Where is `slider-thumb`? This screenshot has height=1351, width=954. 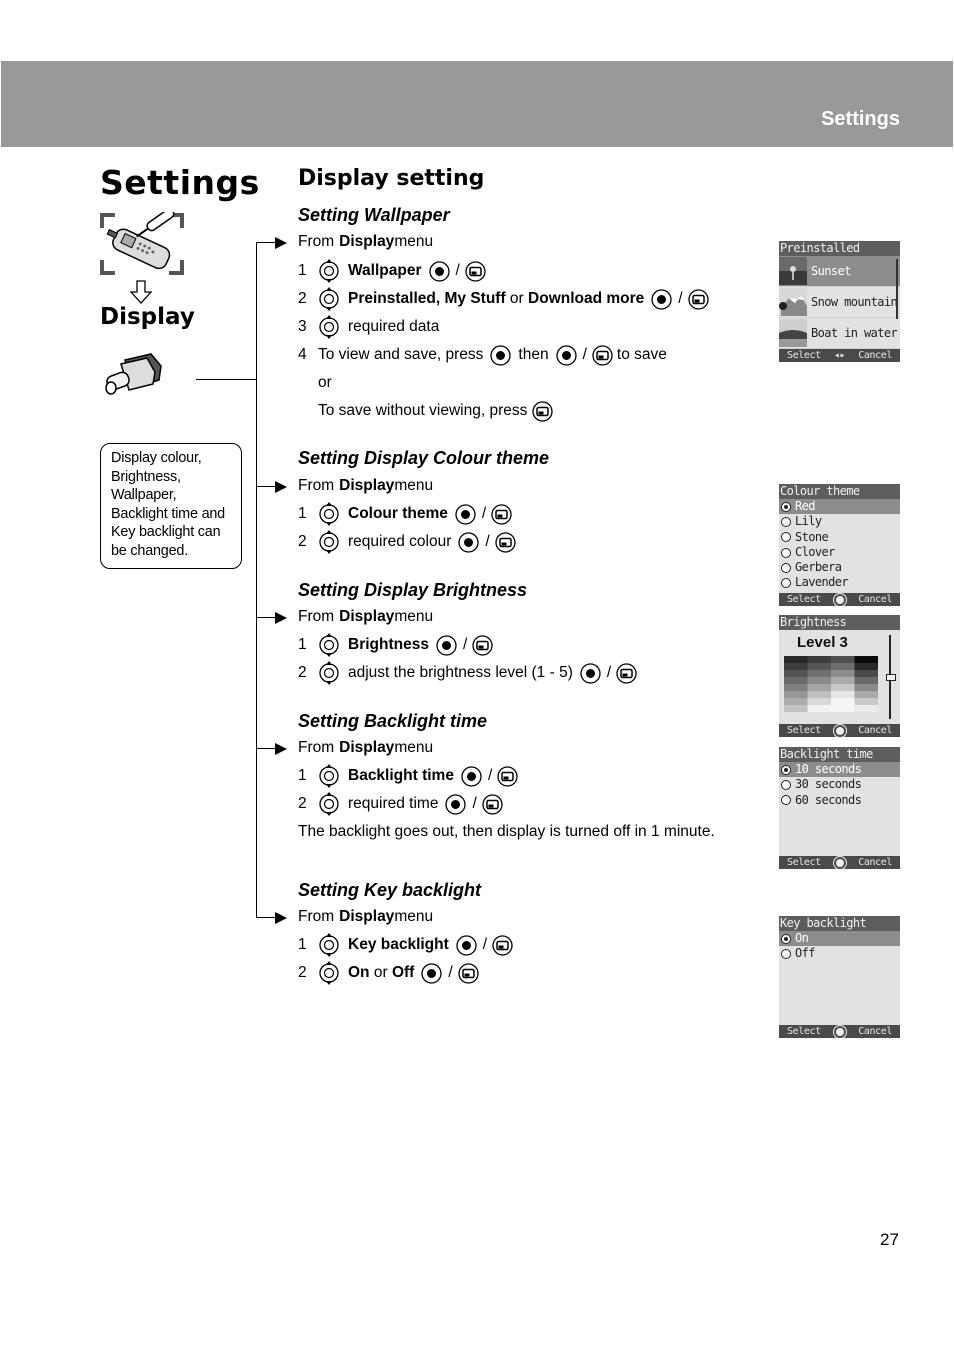 slider-thumb is located at coordinates (891, 677).